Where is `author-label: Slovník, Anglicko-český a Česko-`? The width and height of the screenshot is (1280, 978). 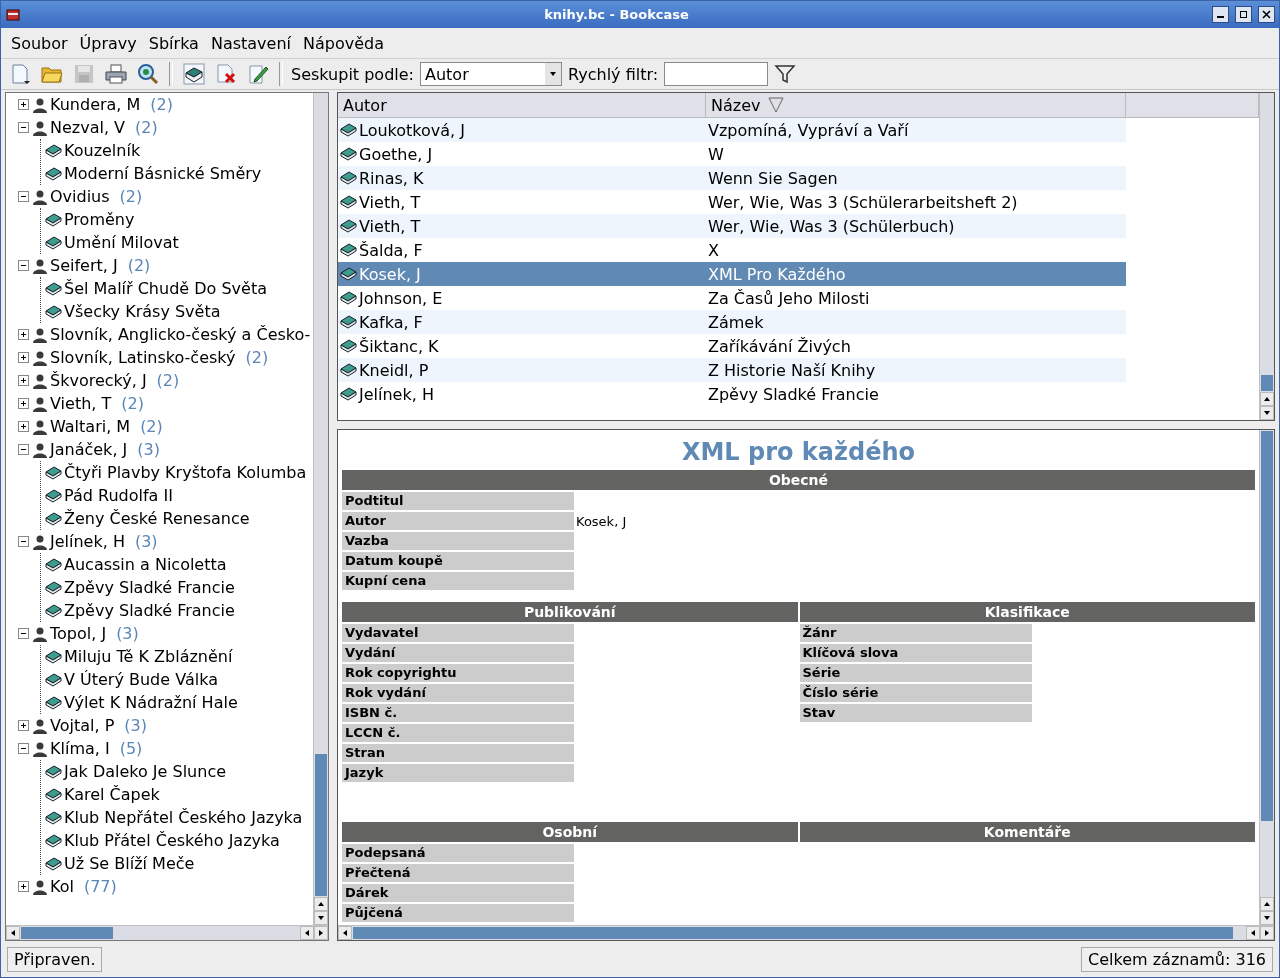 author-label: Slovník, Anglicko-český a Česko- is located at coordinates (180, 334).